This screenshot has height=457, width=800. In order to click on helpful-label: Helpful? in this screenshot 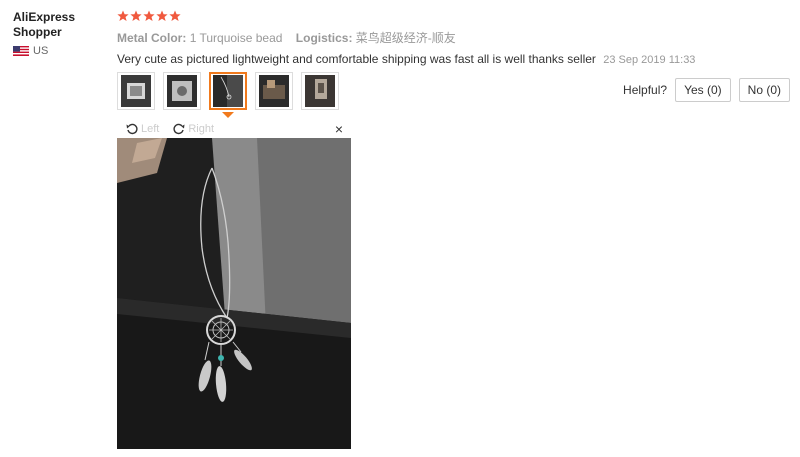, I will do `click(645, 90)`.